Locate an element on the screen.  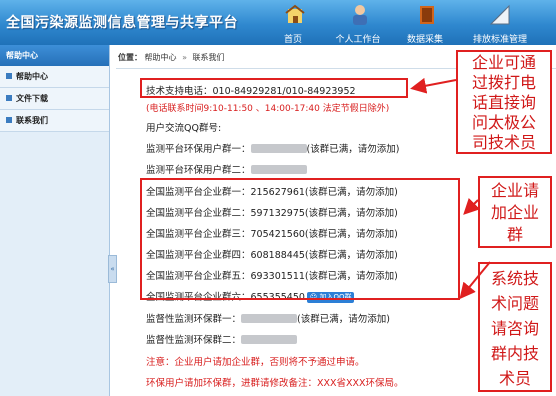
annotation-arrows is located at coordinates (450, 188).